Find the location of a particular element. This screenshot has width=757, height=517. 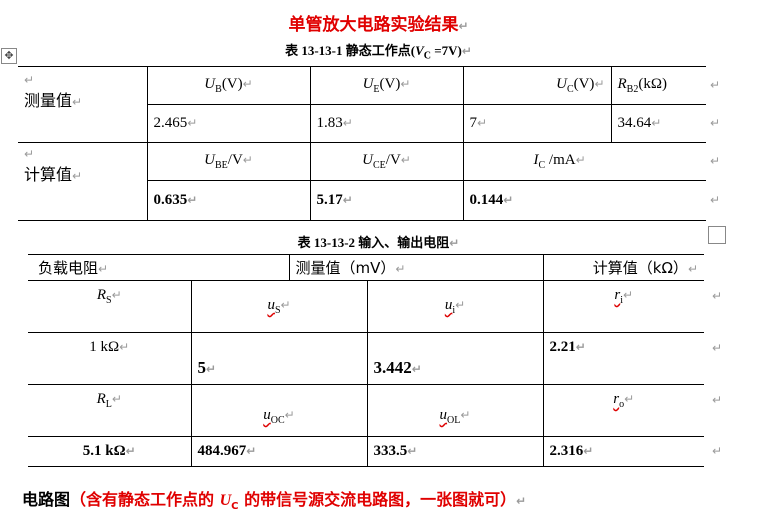

value-rb2: 34.64↵ is located at coordinates (658, 123).